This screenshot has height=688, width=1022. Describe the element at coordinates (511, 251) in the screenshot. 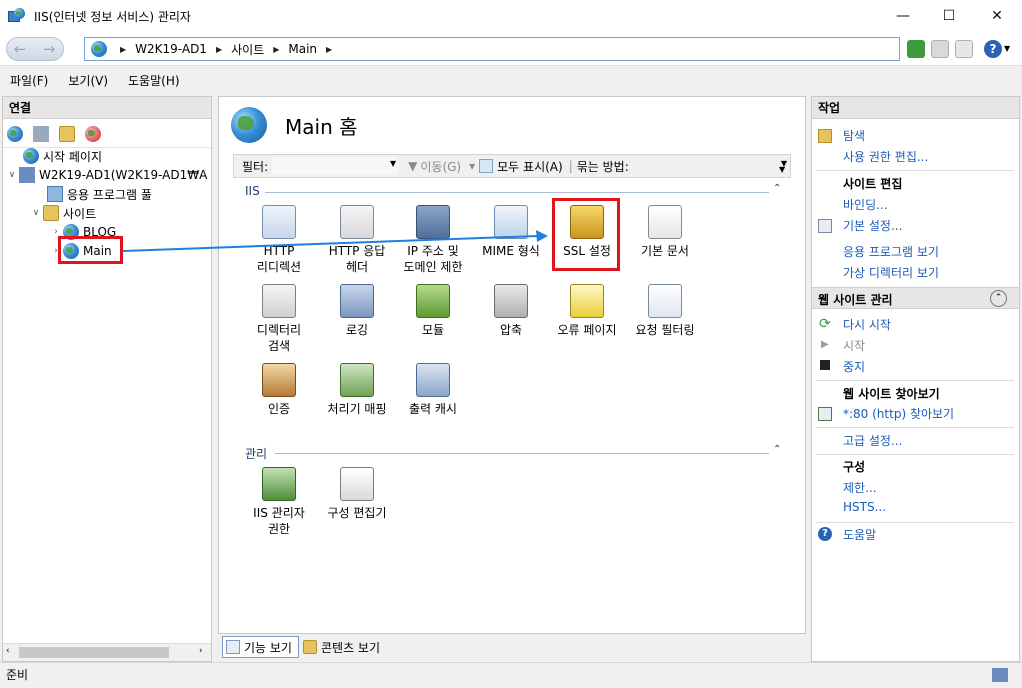

I see `feature-label: MIME 형식` at that location.